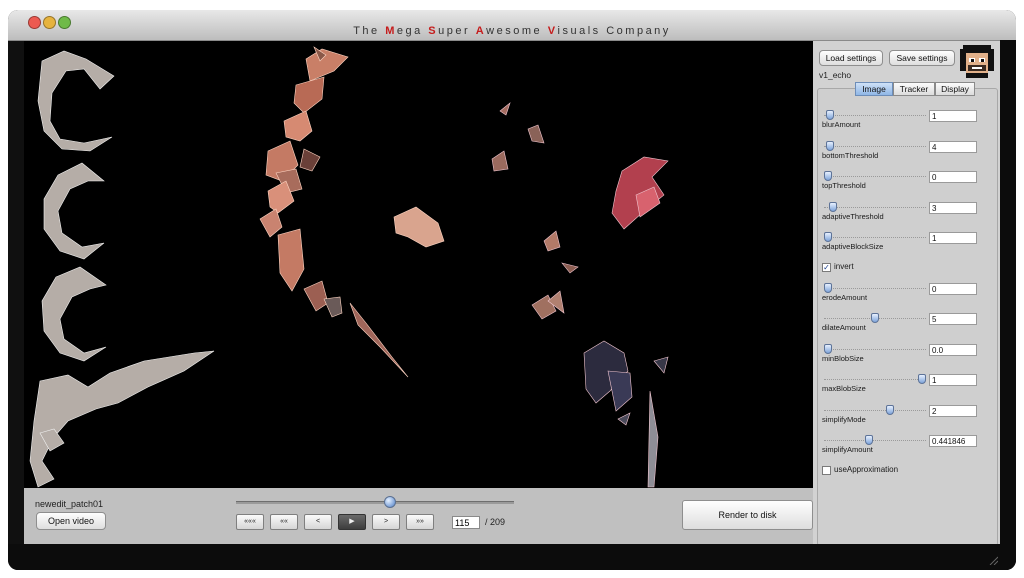 This screenshot has height=578, width=1024. I want to click on blurAmount-slider-knob, so click(829, 115).